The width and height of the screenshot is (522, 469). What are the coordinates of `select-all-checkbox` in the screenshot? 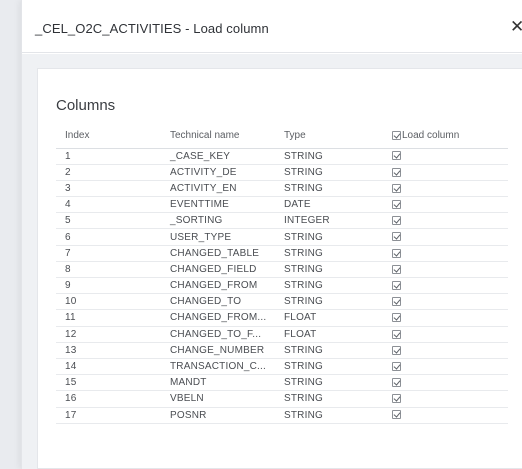 It's located at (396, 136).